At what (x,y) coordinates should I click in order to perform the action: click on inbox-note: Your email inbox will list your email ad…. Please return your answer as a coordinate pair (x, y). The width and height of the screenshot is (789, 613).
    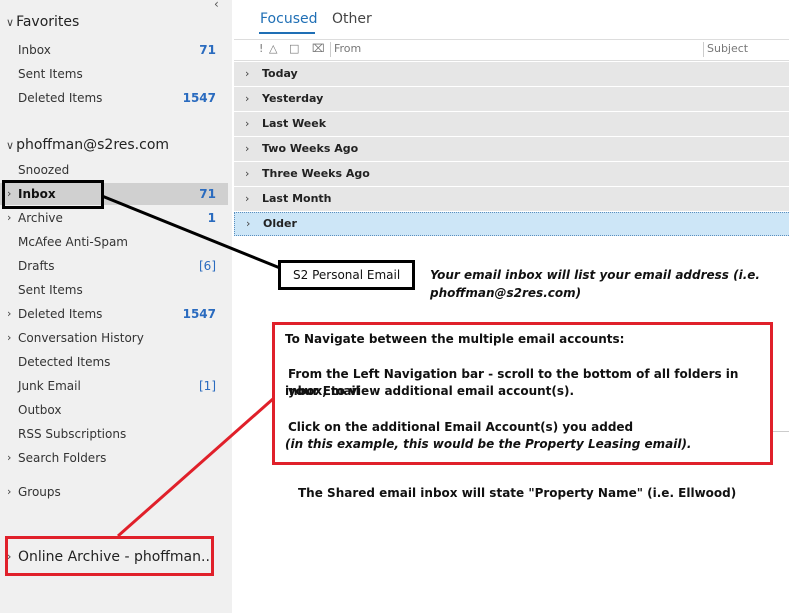
    Looking at the image, I should click on (595, 284).